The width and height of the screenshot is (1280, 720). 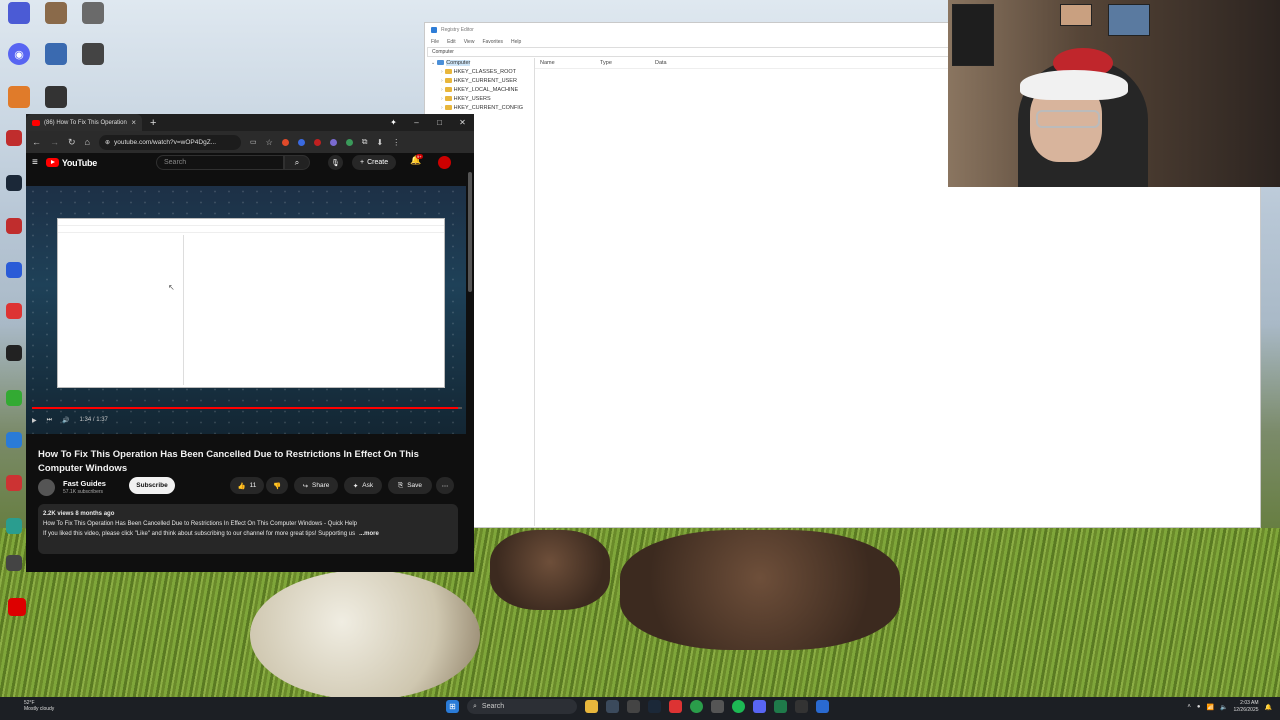 What do you see at coordinates (1210, 707) in the screenshot?
I see `network-icon: 📶` at bounding box center [1210, 707].